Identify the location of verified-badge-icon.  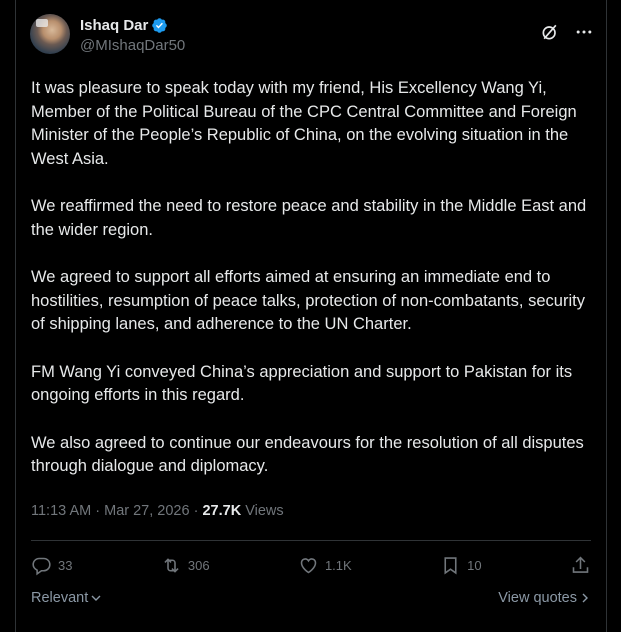
(160, 25).